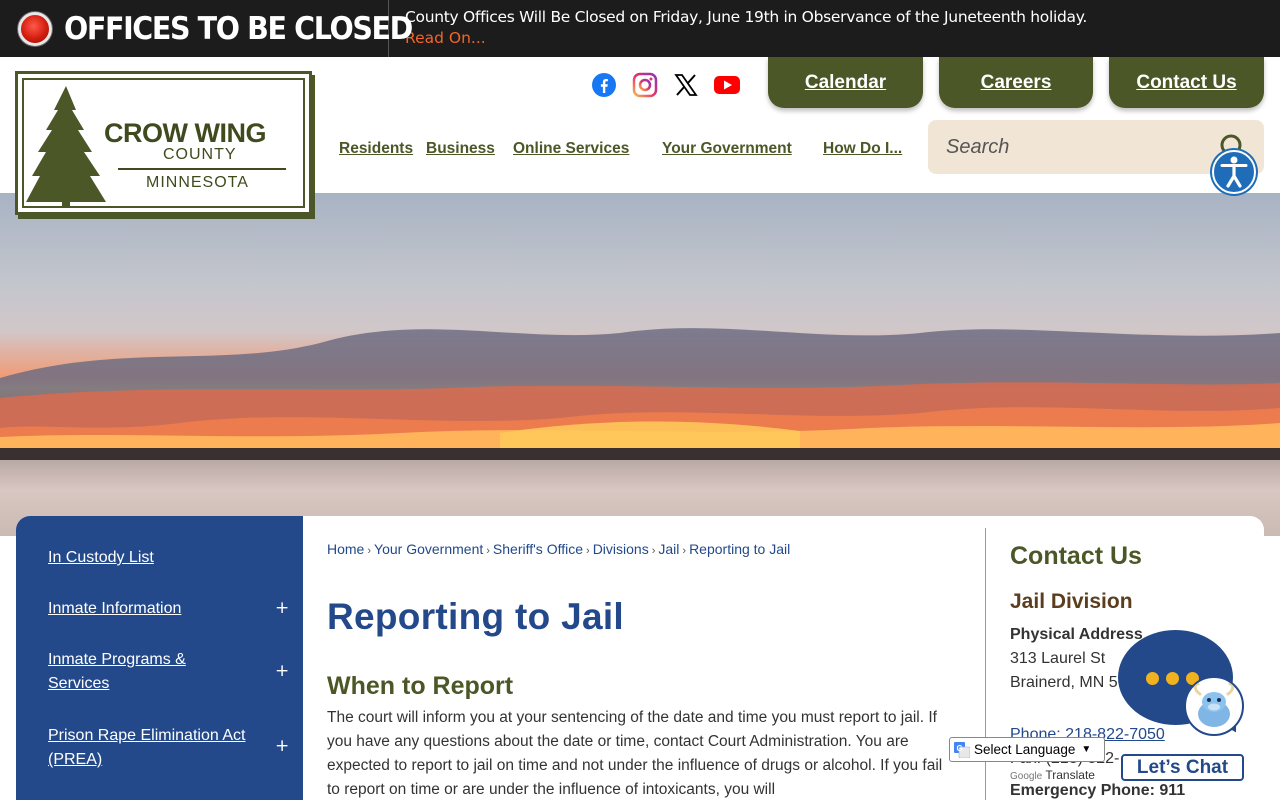 This screenshot has height=800, width=1280. I want to click on alert-title: OFFICES TO BE CLOSED, so click(238, 28).